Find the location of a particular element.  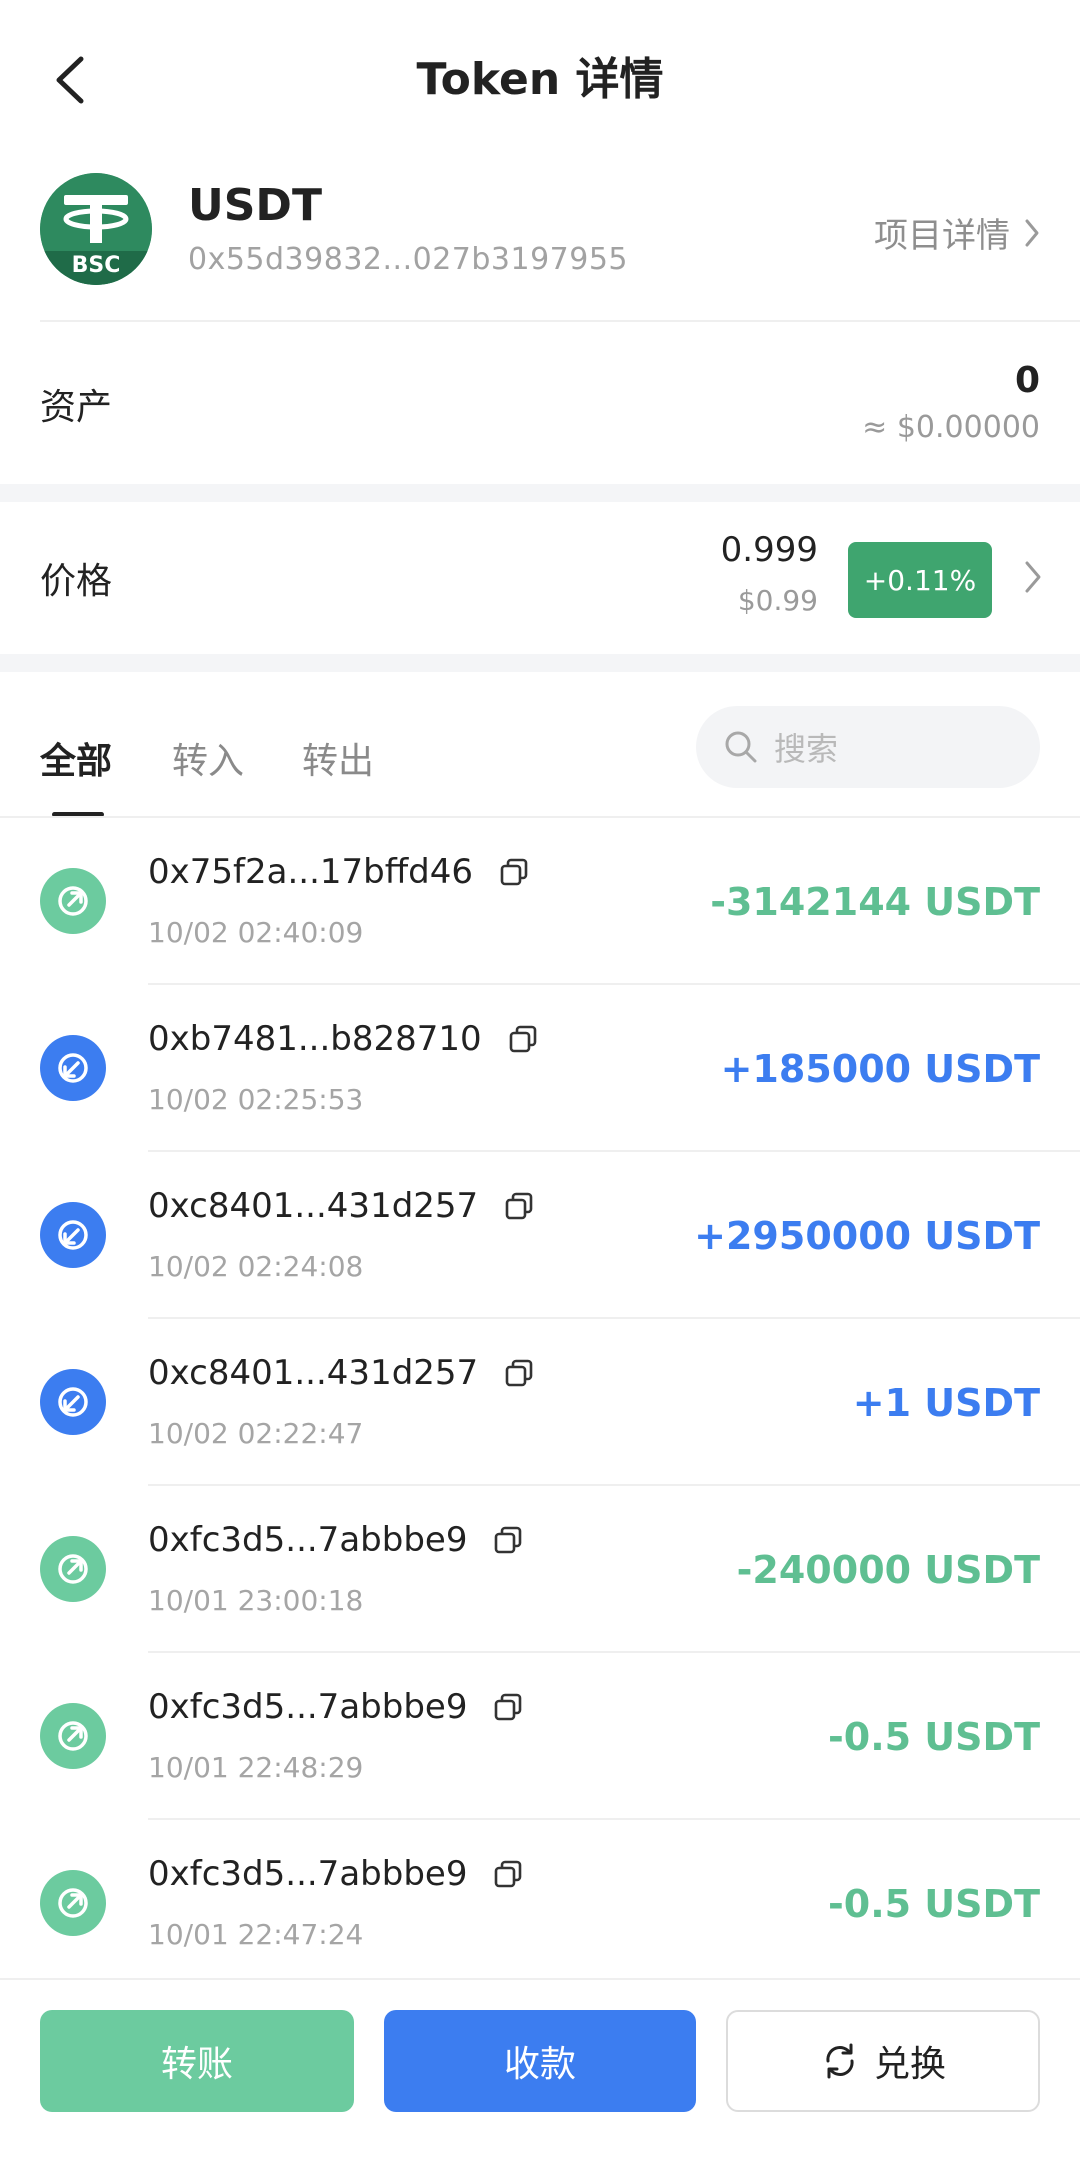

transaction-amount: +2950000 USDT is located at coordinates (867, 1236).